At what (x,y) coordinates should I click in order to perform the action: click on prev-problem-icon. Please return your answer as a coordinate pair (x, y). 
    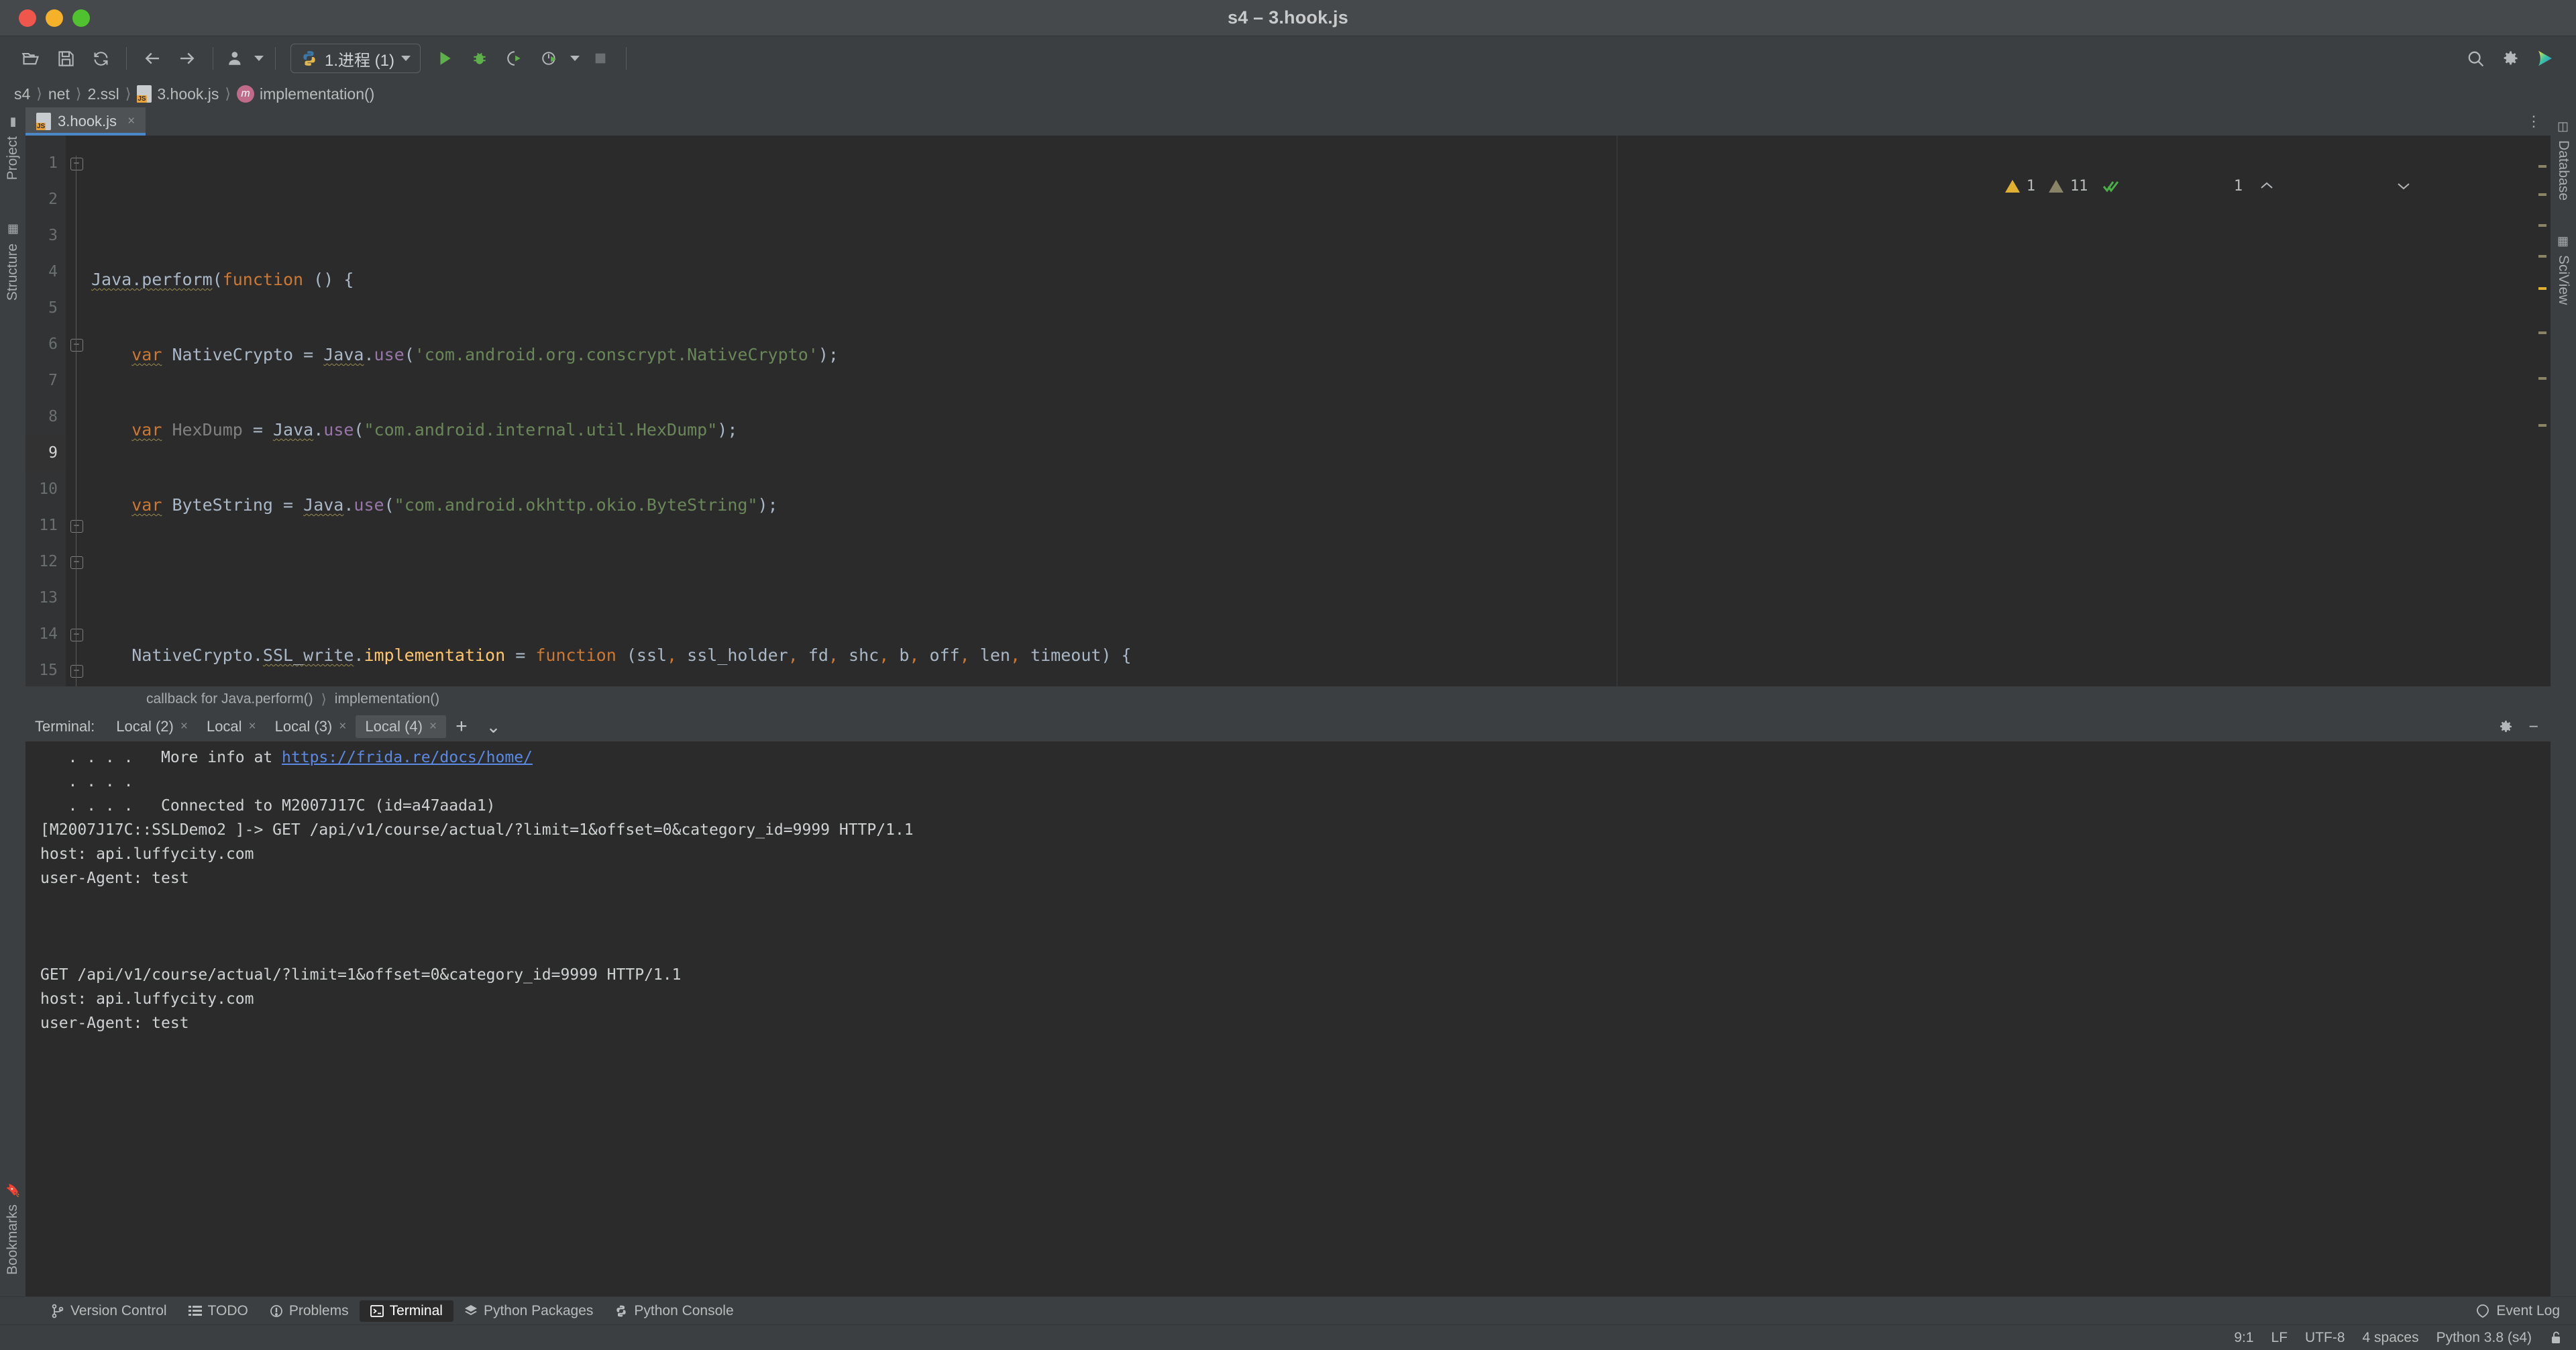
    Looking at the image, I should click on (2321, 186).